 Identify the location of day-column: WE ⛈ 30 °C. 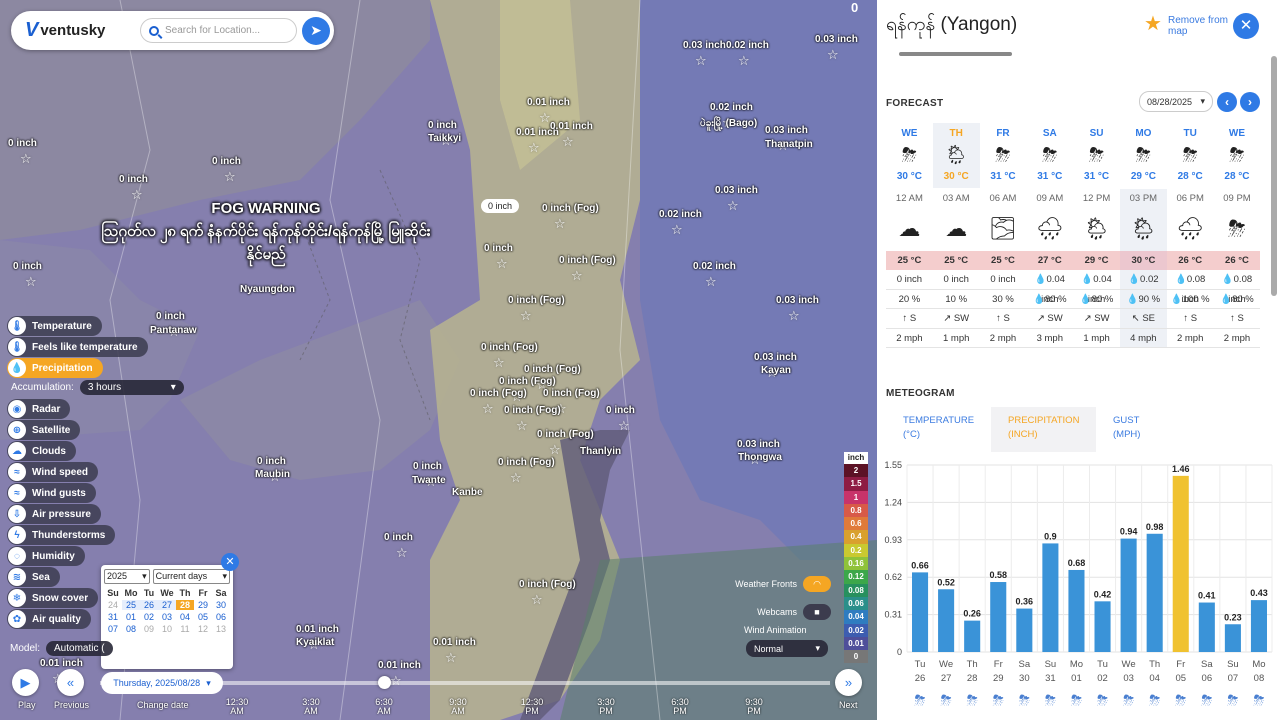
(909, 155).